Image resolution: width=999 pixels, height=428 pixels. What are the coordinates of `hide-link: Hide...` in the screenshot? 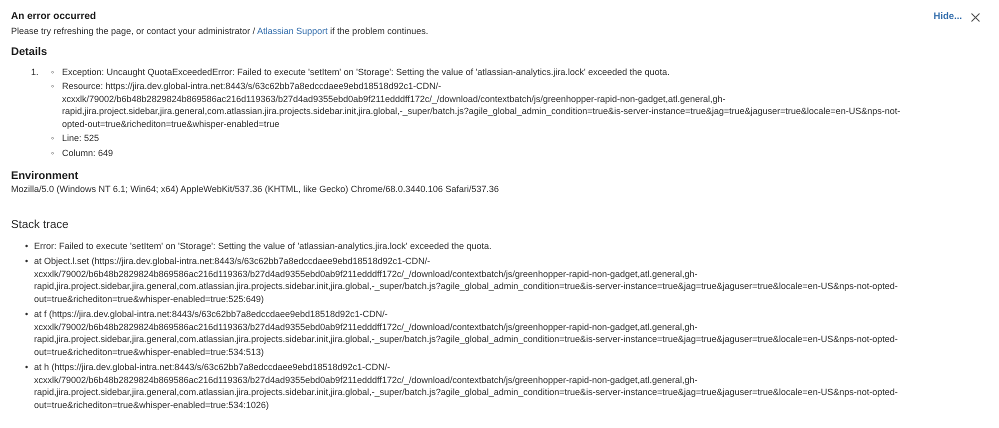 It's located at (947, 17).